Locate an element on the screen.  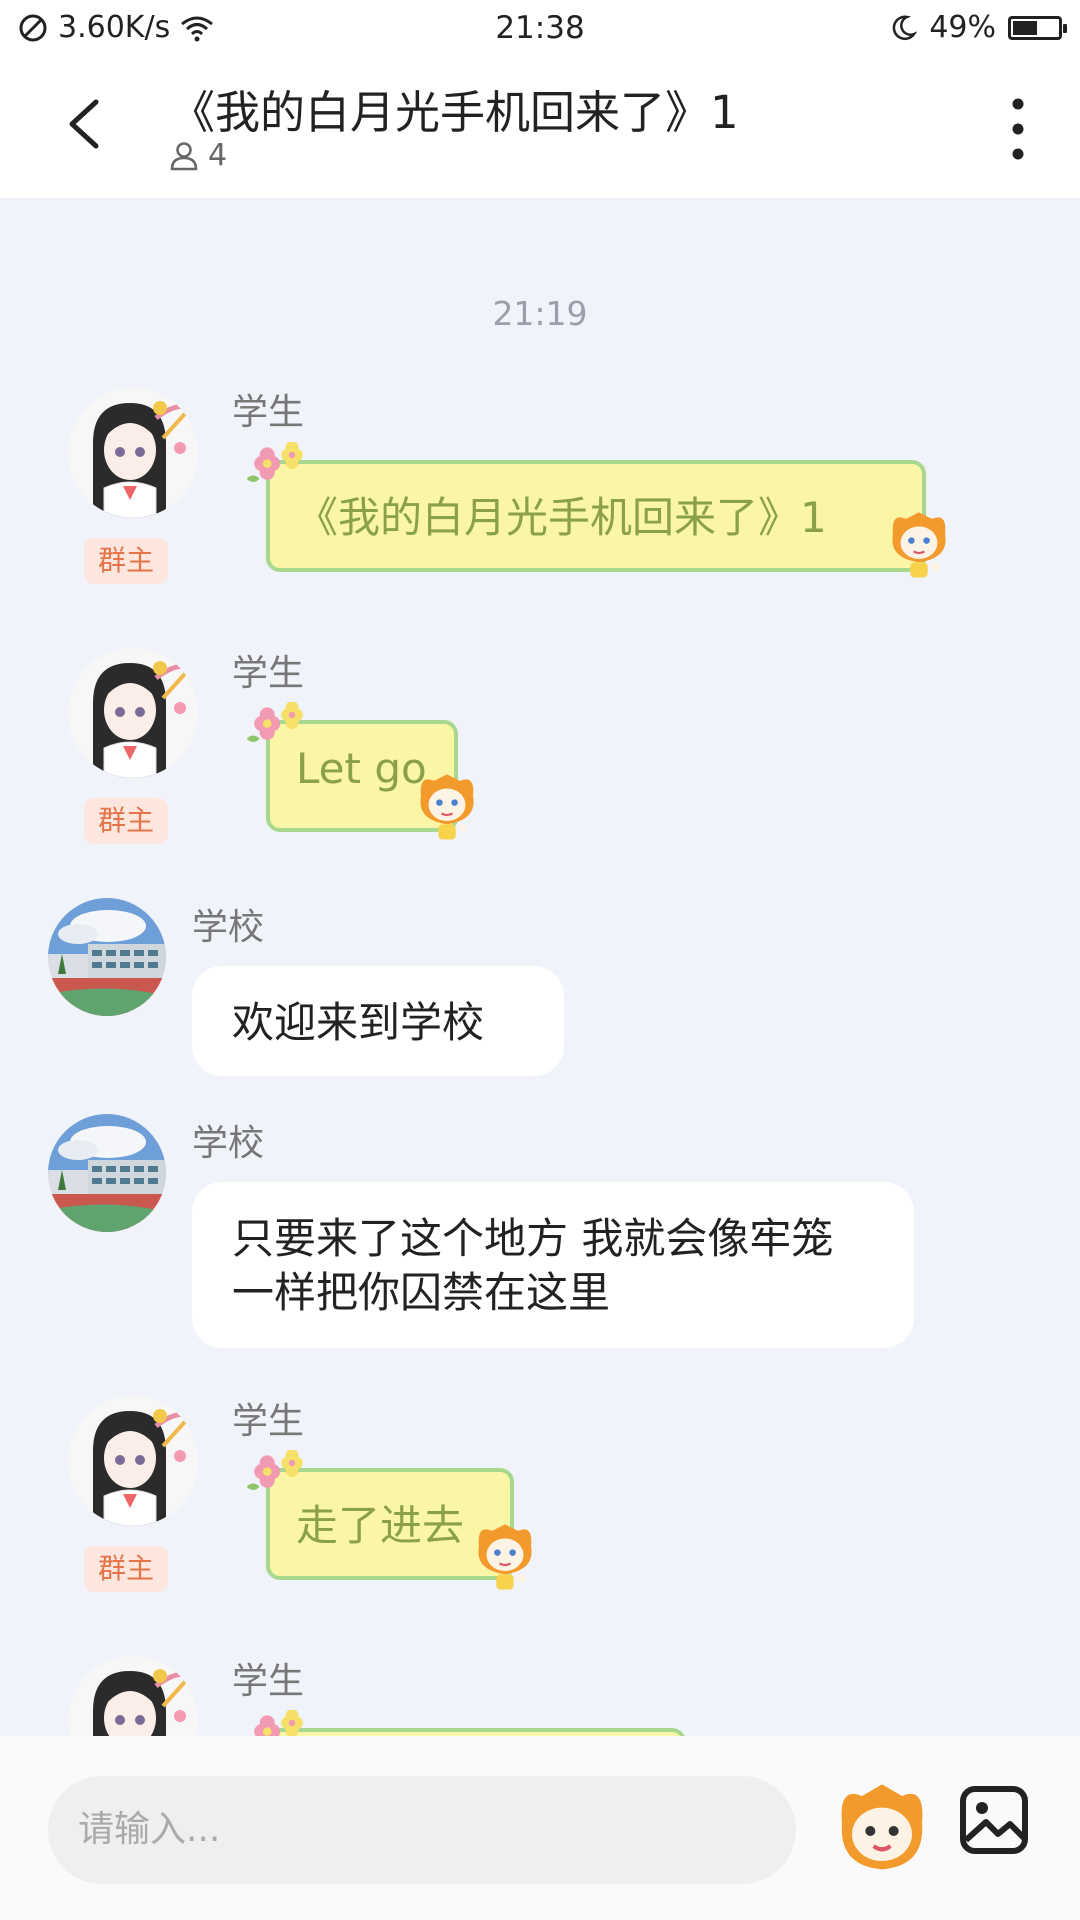
message-text: 《我的白月光手机回来了》1 is located at coordinates (561, 517).